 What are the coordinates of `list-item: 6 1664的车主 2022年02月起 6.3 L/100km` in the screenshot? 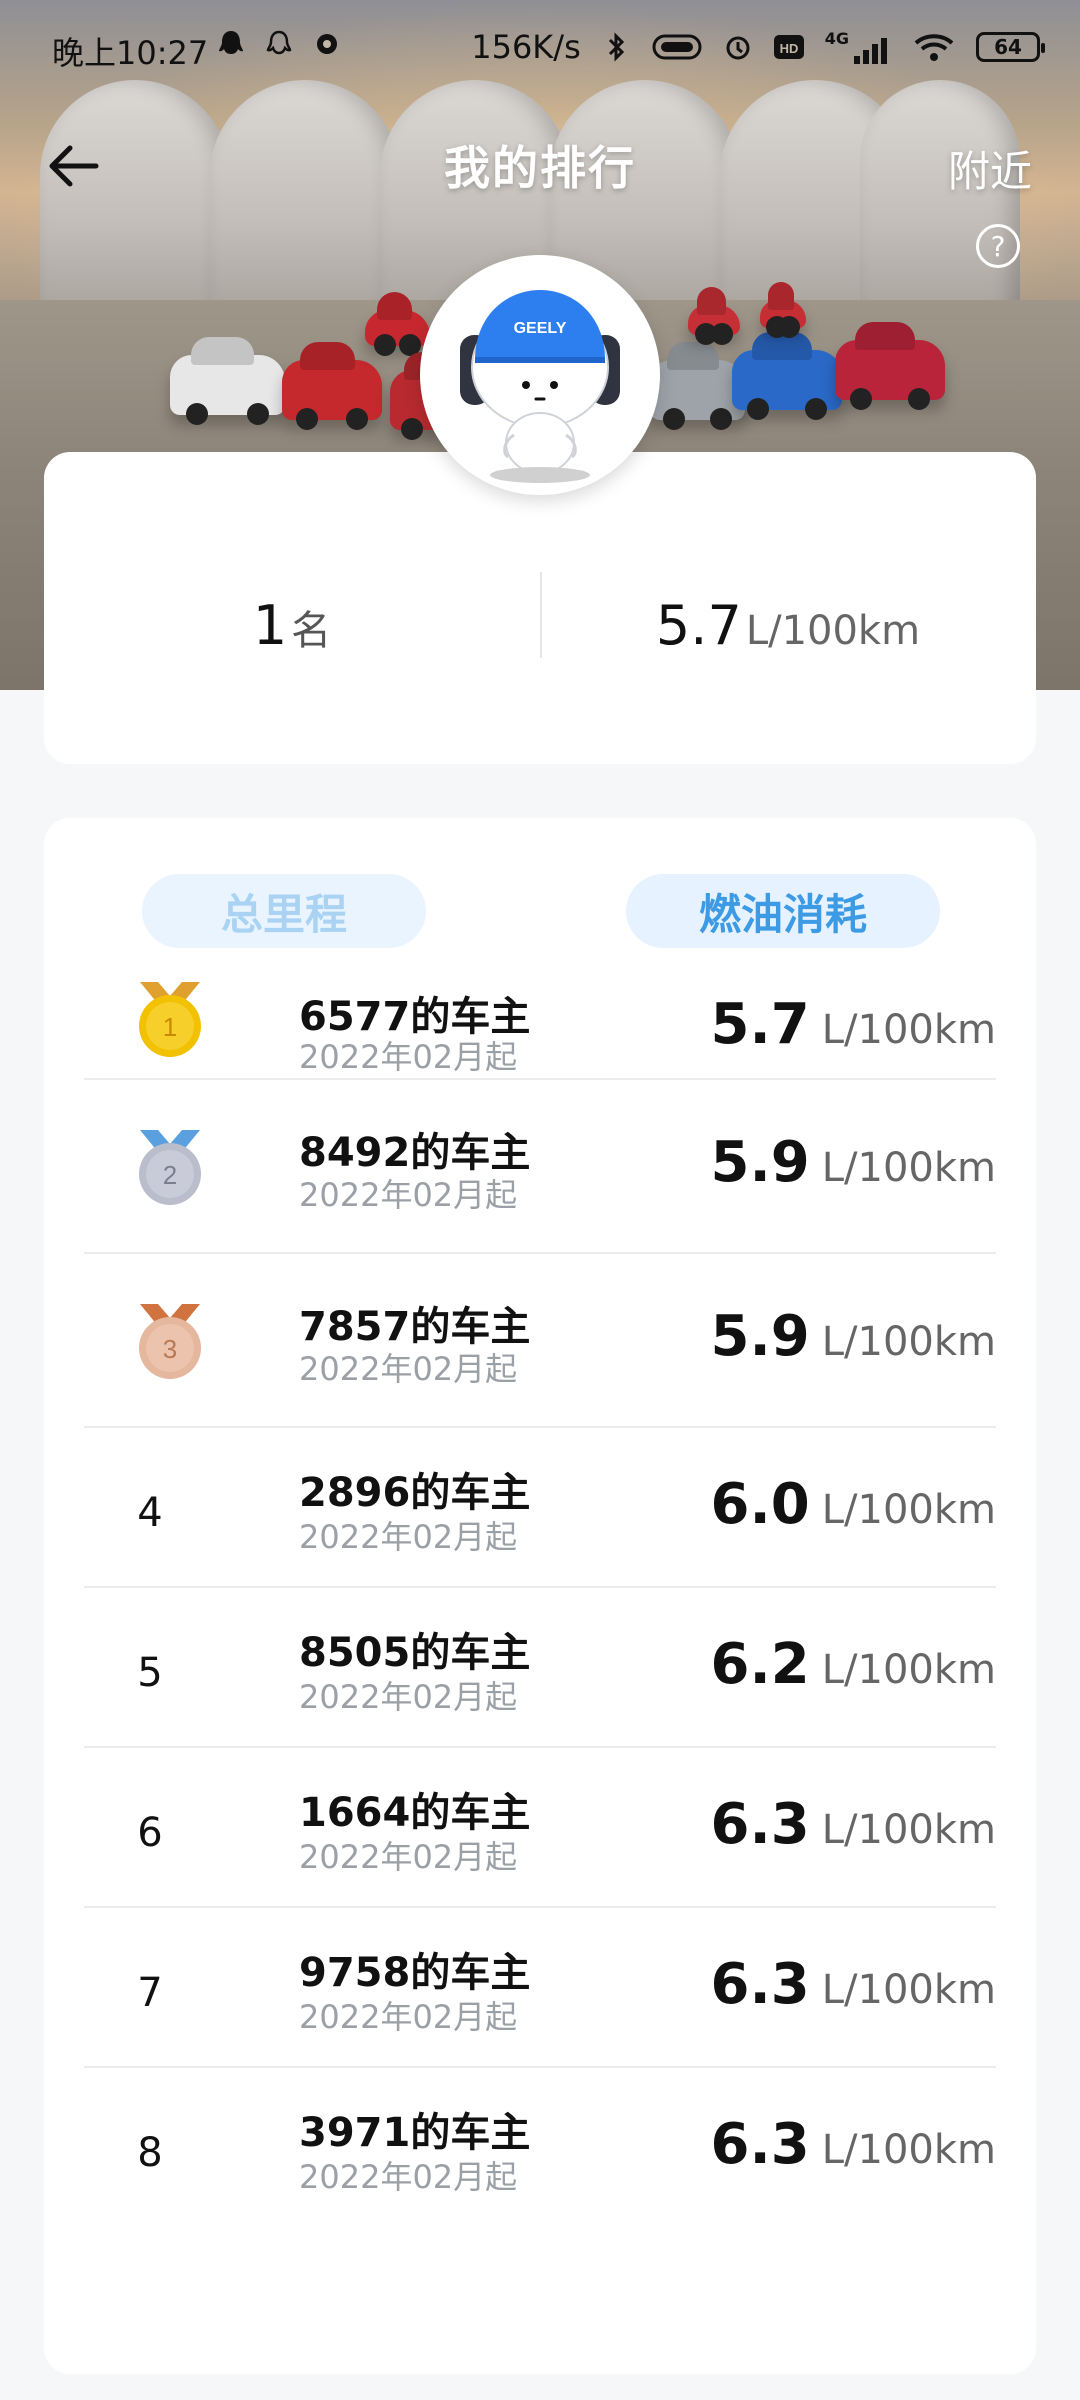 It's located at (540, 1828).